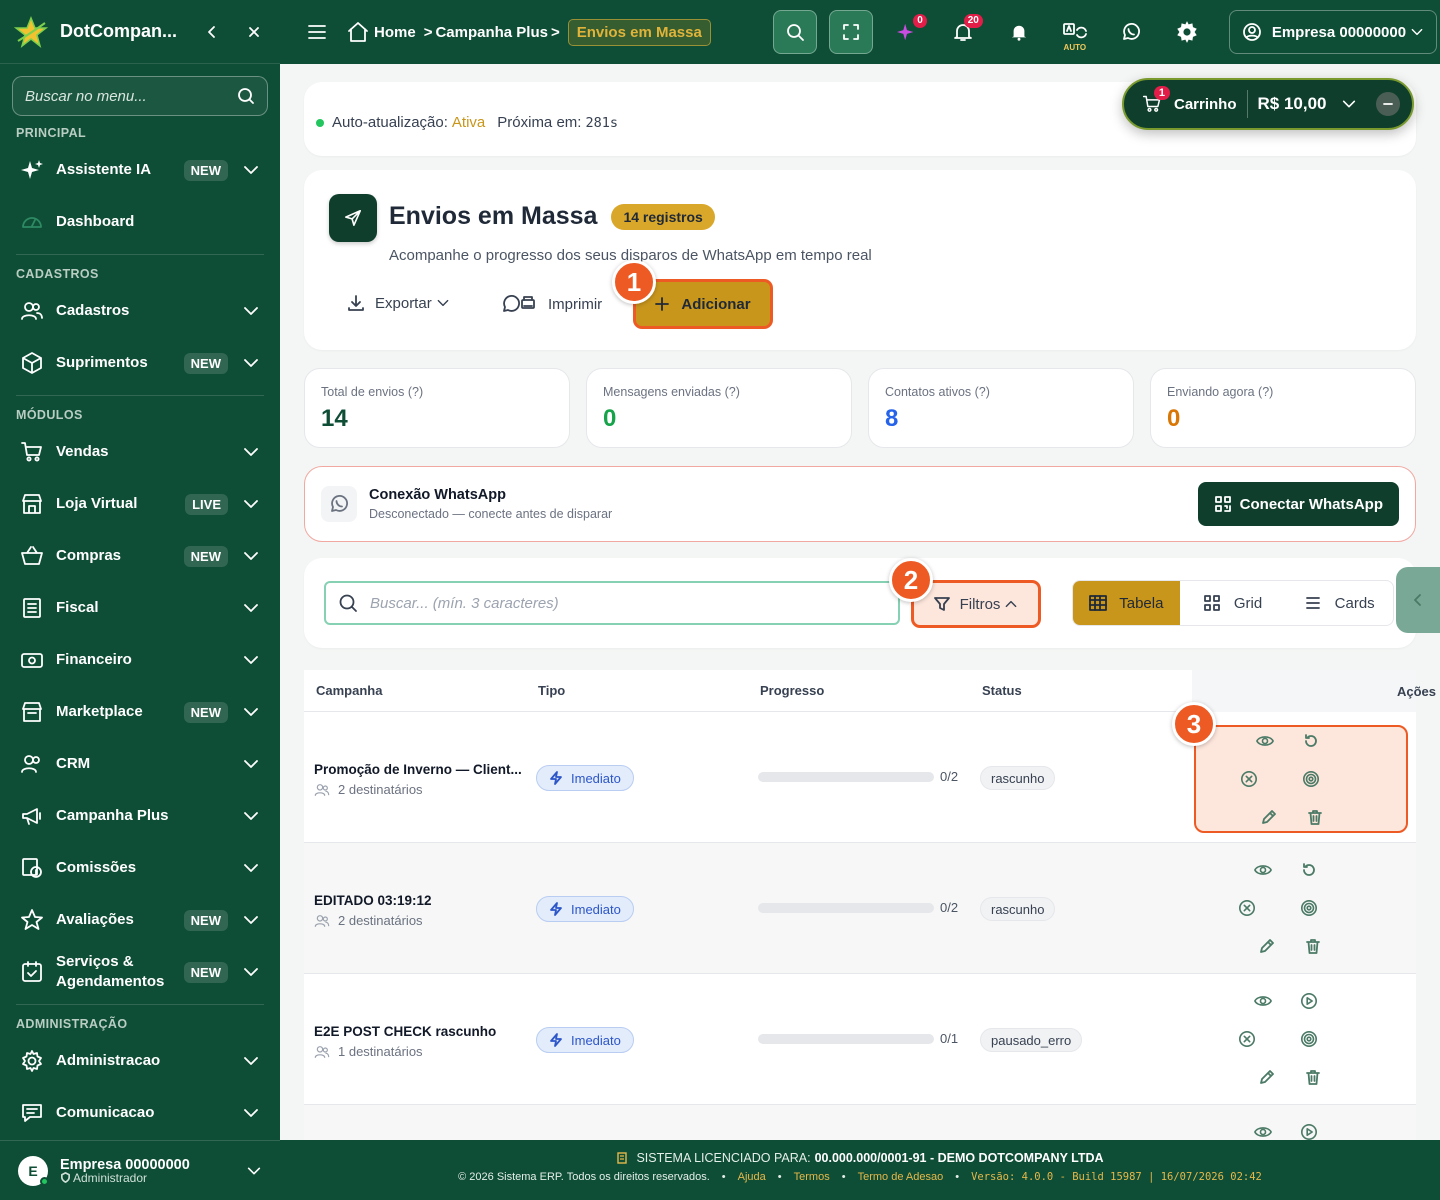  Describe the element at coordinates (850, 32) in the screenshot. I see `fullscreen-button` at that location.